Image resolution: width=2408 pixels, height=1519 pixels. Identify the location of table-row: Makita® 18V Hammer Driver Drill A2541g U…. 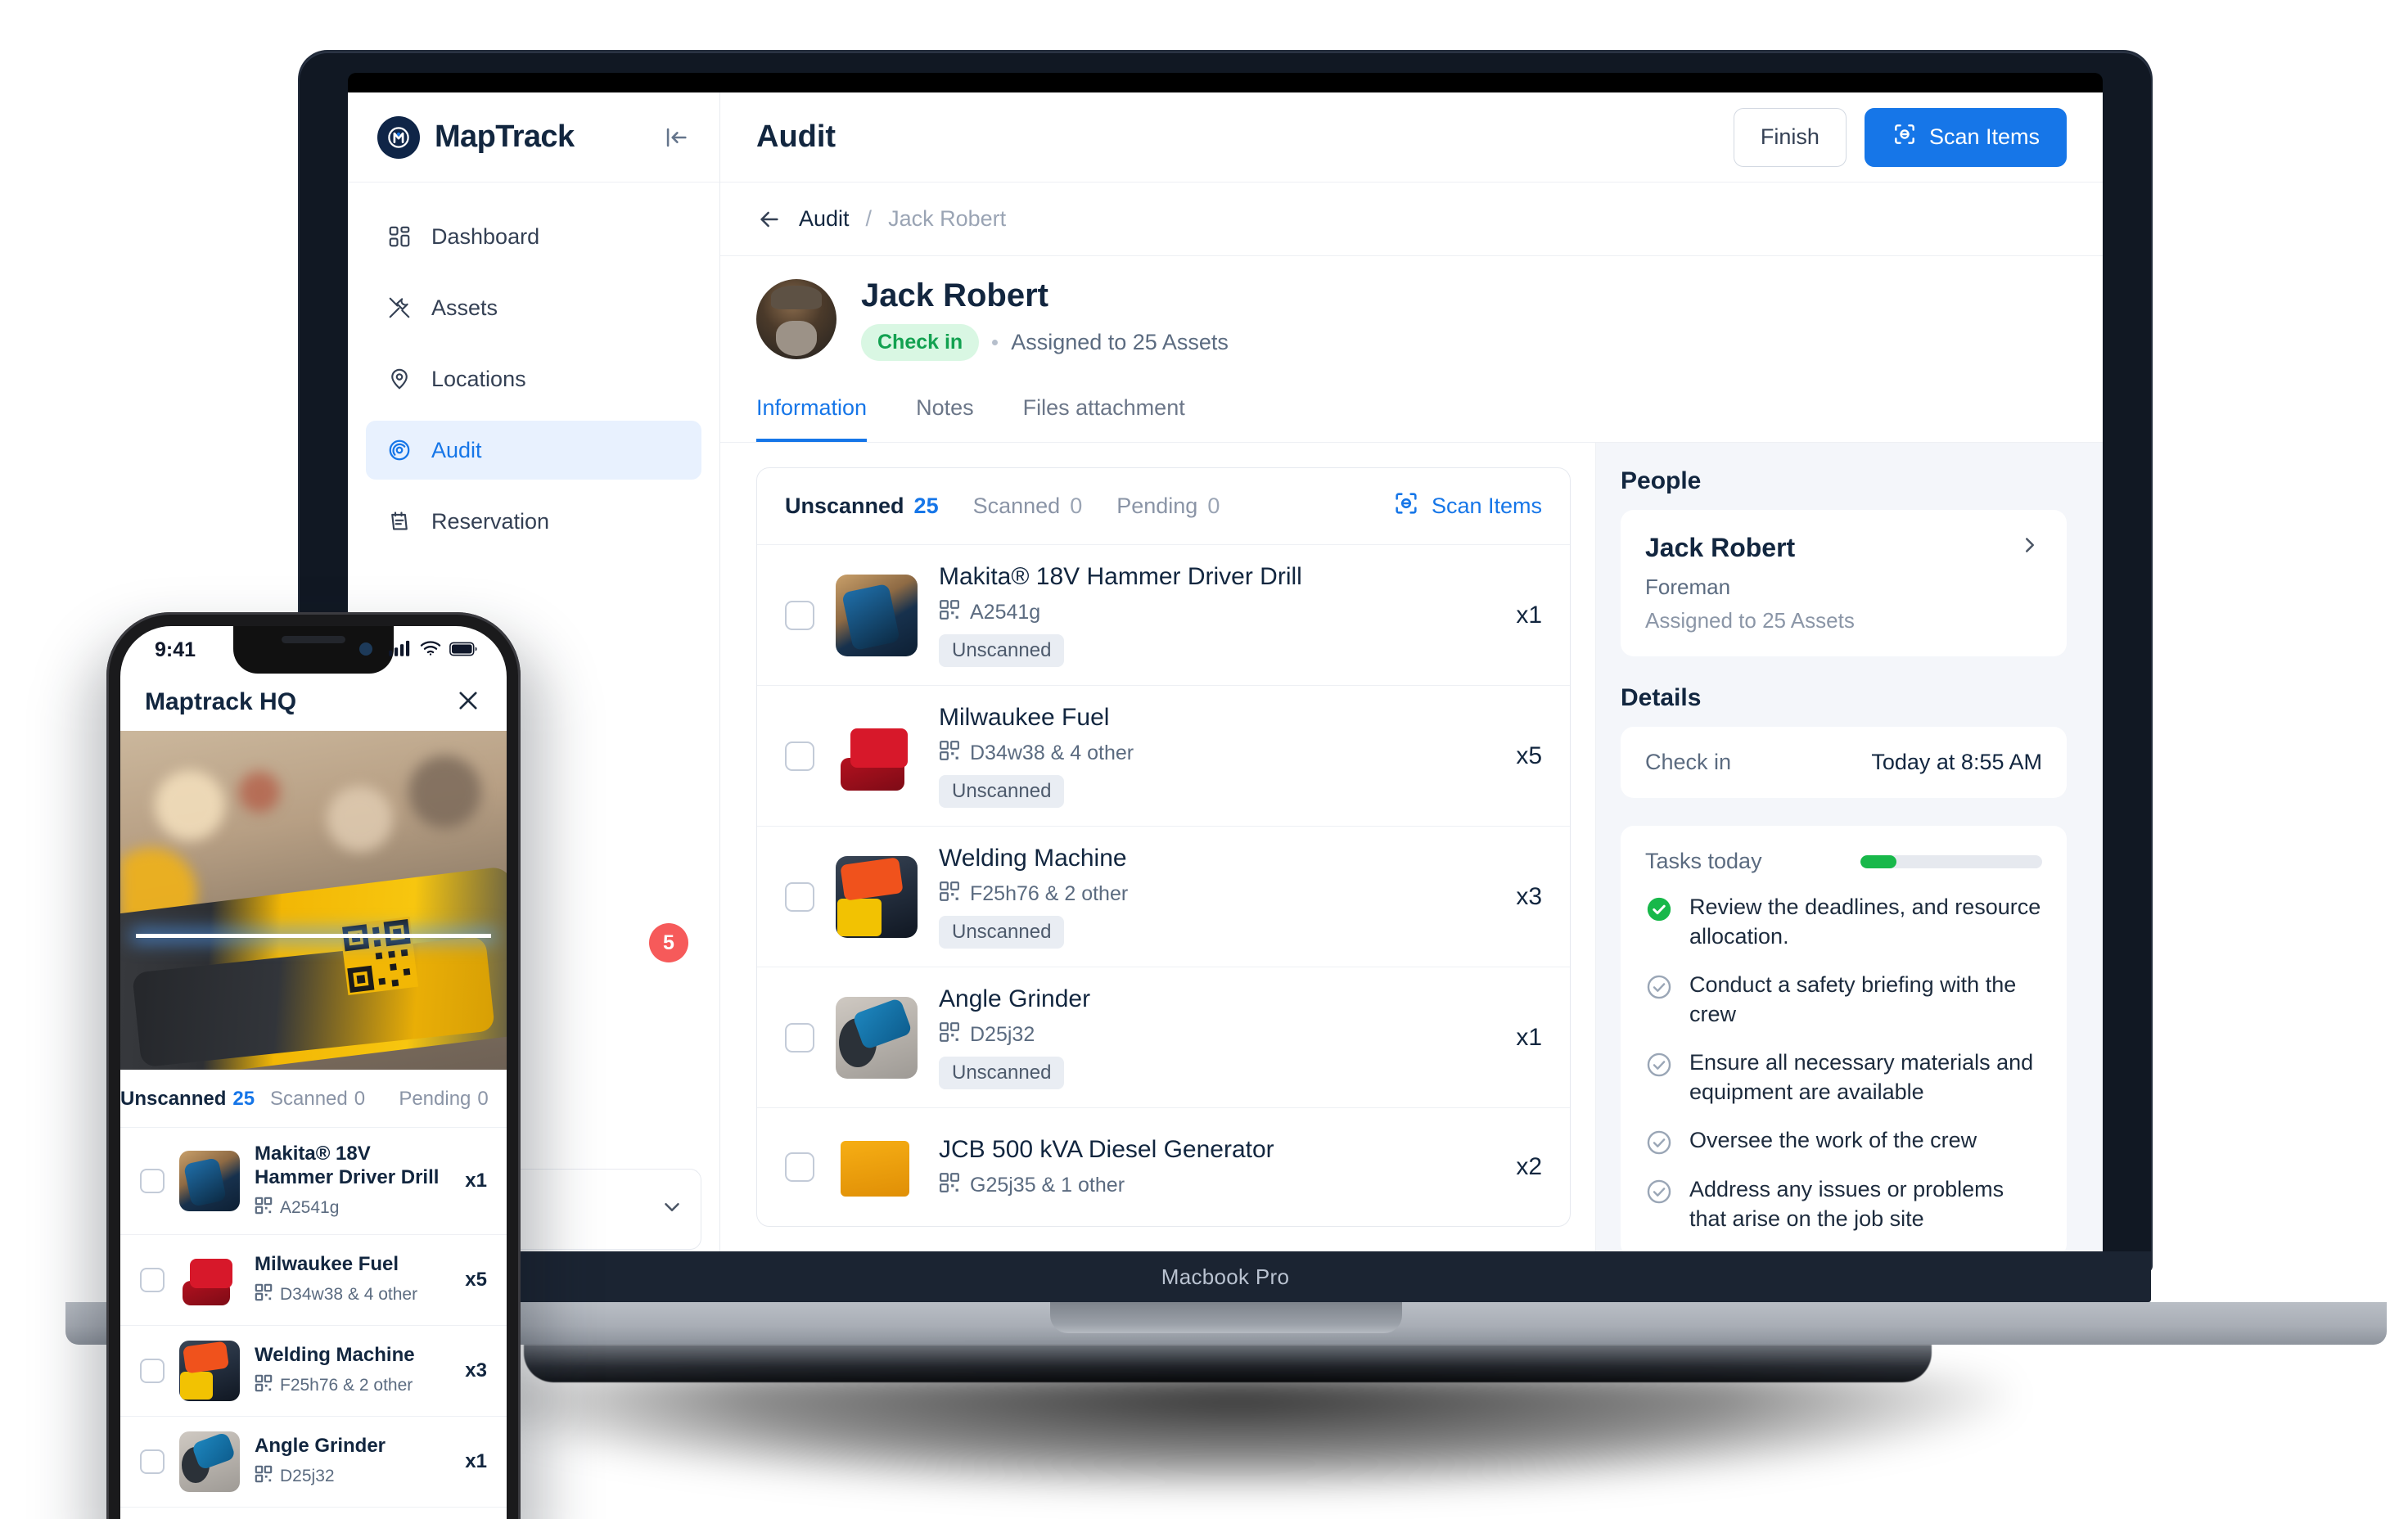
(1163, 616).